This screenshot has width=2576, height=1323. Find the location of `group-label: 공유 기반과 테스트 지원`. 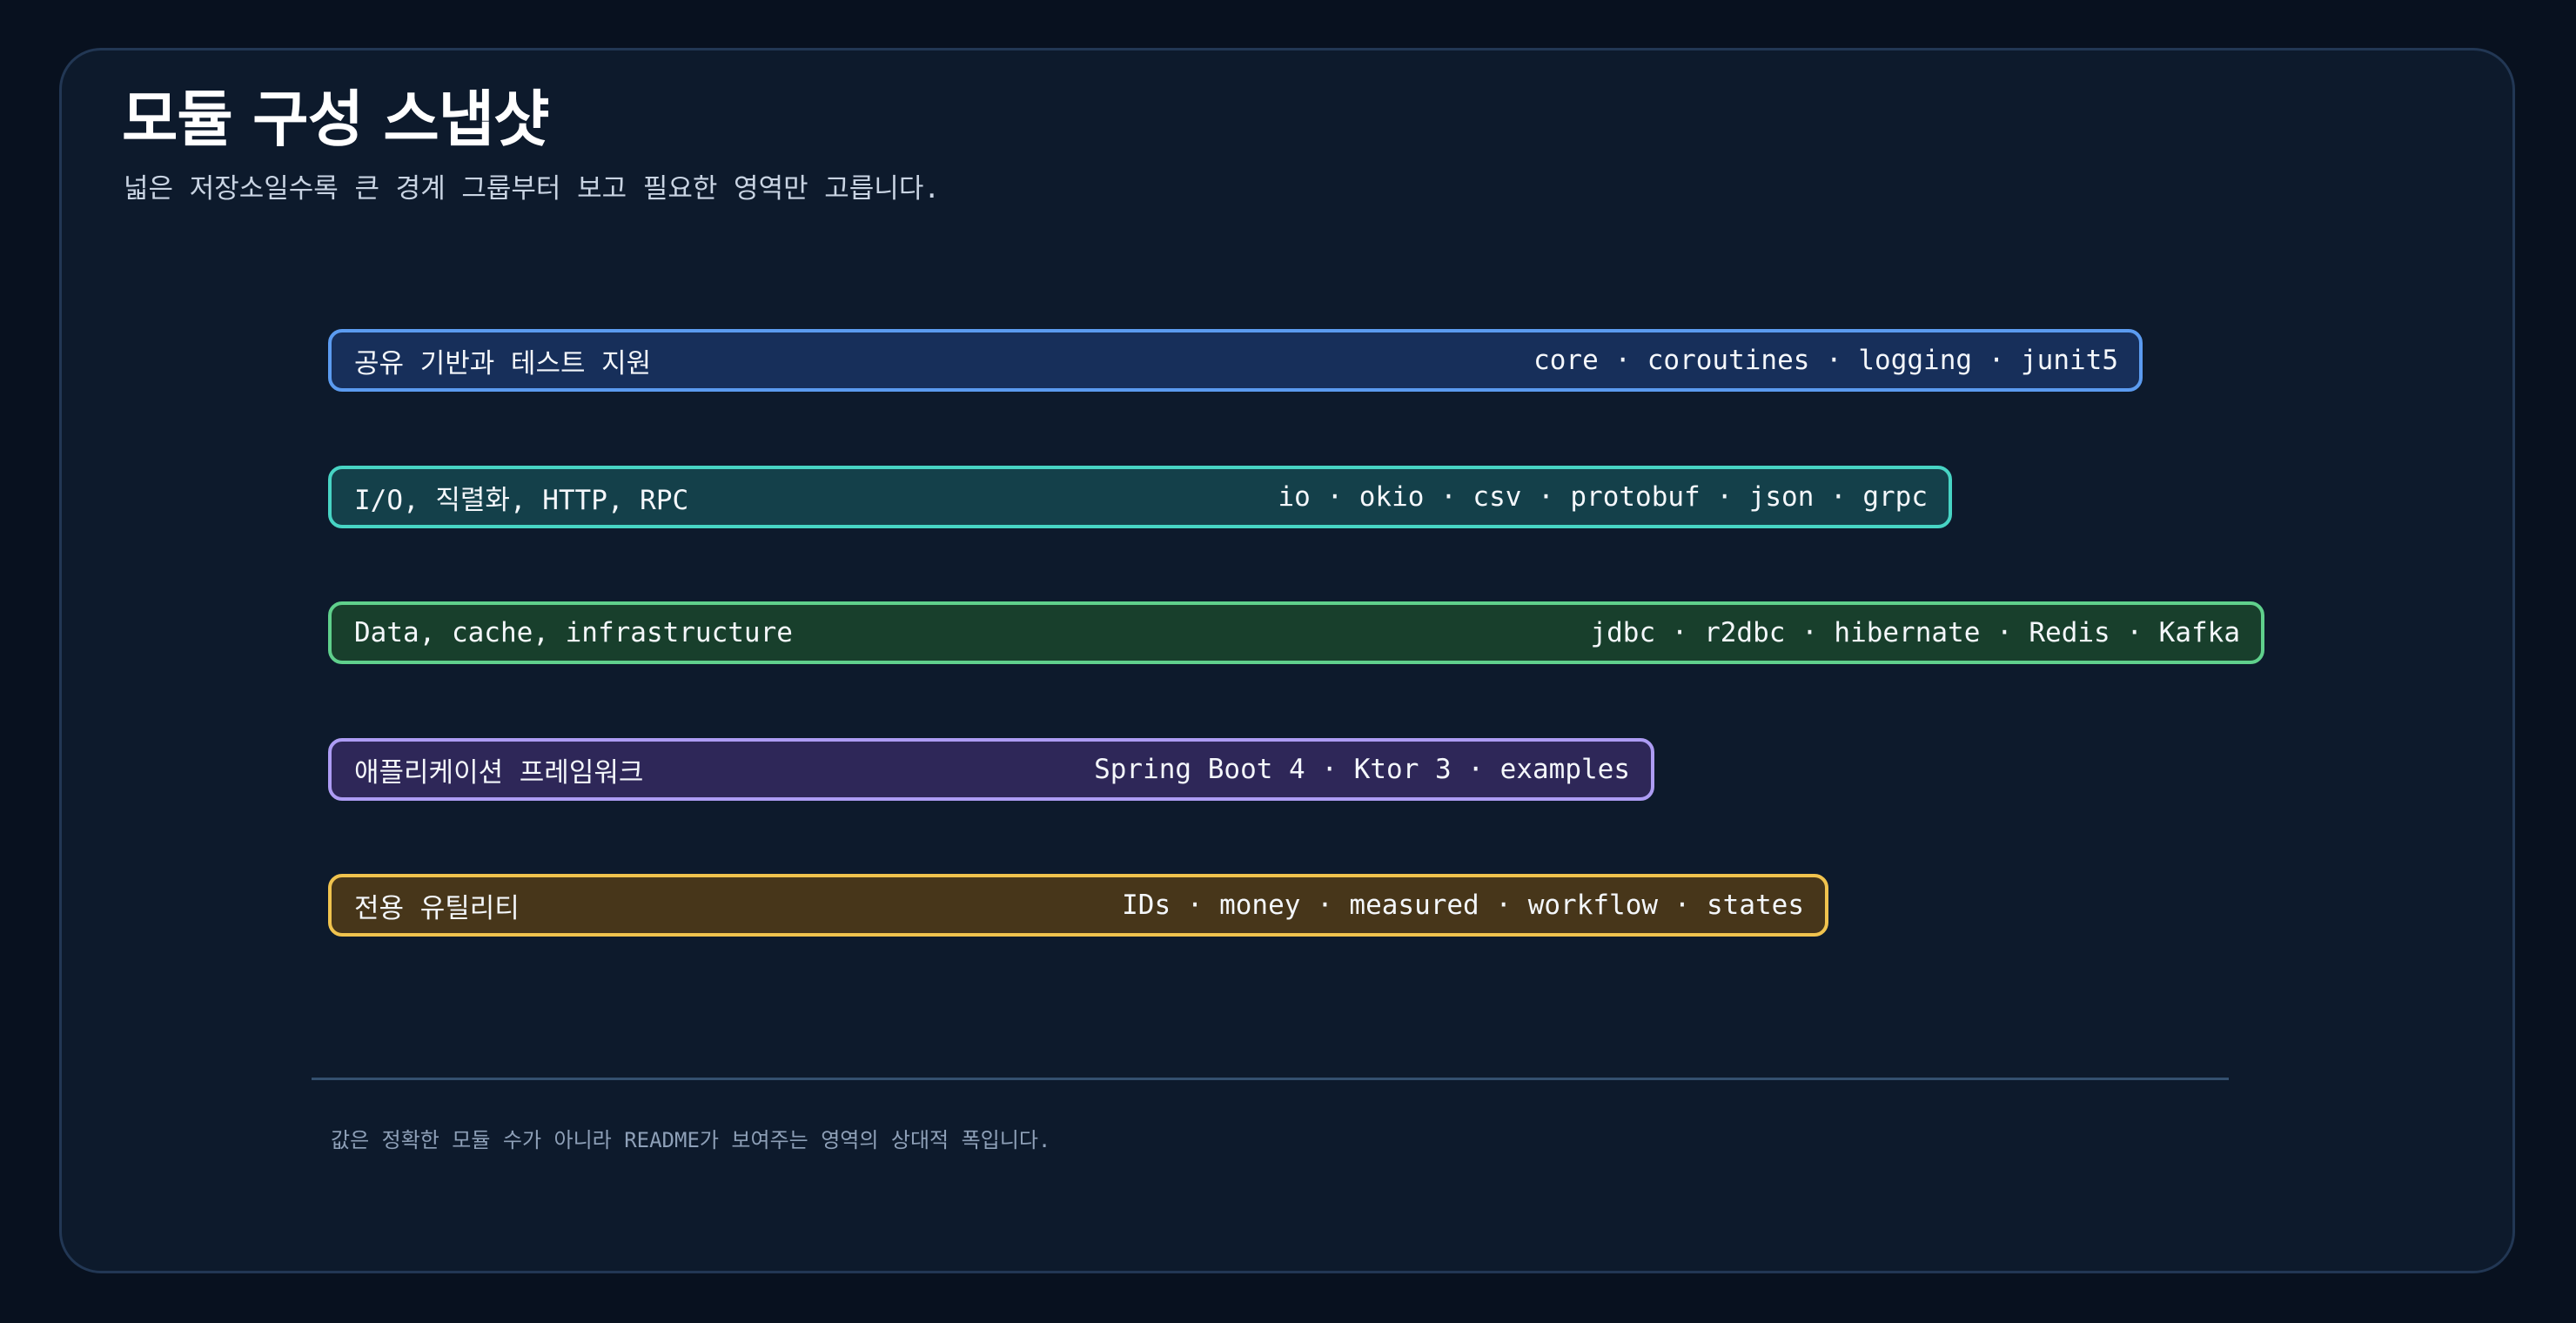

group-label: 공유 기반과 테스트 지원 is located at coordinates (503, 363).